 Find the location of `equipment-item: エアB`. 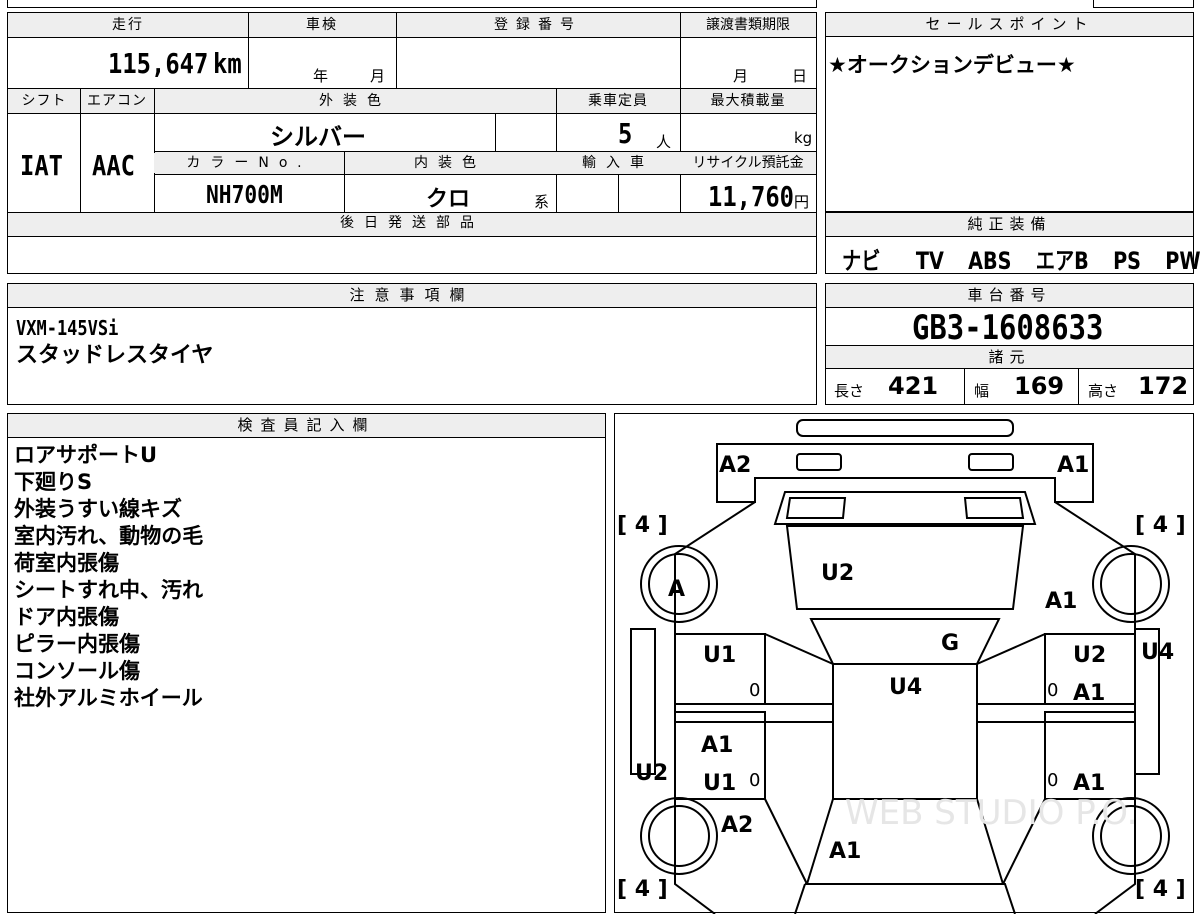

equipment-item: エアB is located at coordinates (1062, 261).